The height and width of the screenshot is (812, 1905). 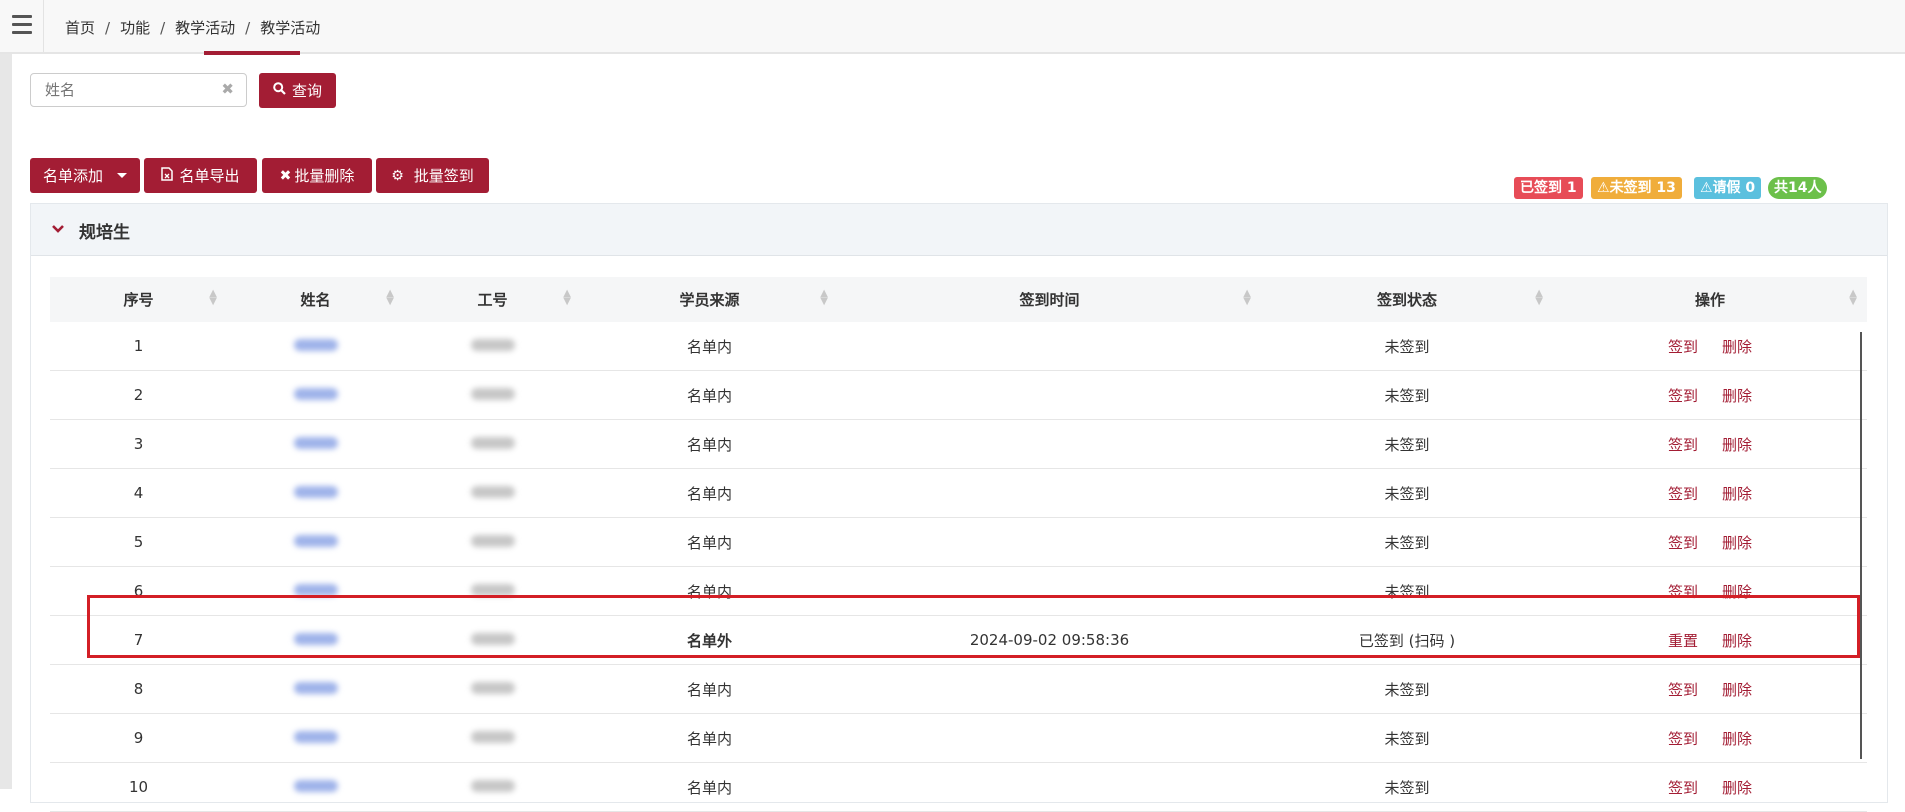 What do you see at coordinates (1407, 640) in the screenshot?
I see `cell-sign-status: 已签到 (扫码 )` at bounding box center [1407, 640].